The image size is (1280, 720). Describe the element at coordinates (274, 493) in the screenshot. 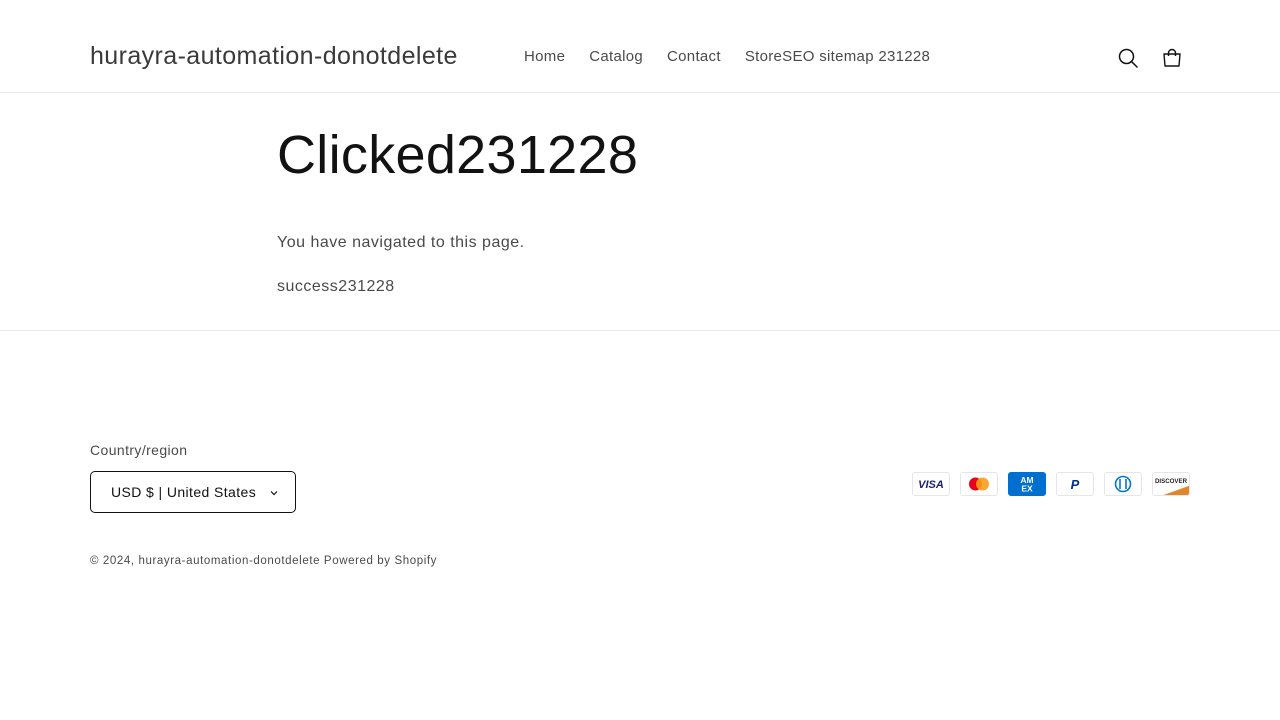

I see `chevron-down-icon` at that location.